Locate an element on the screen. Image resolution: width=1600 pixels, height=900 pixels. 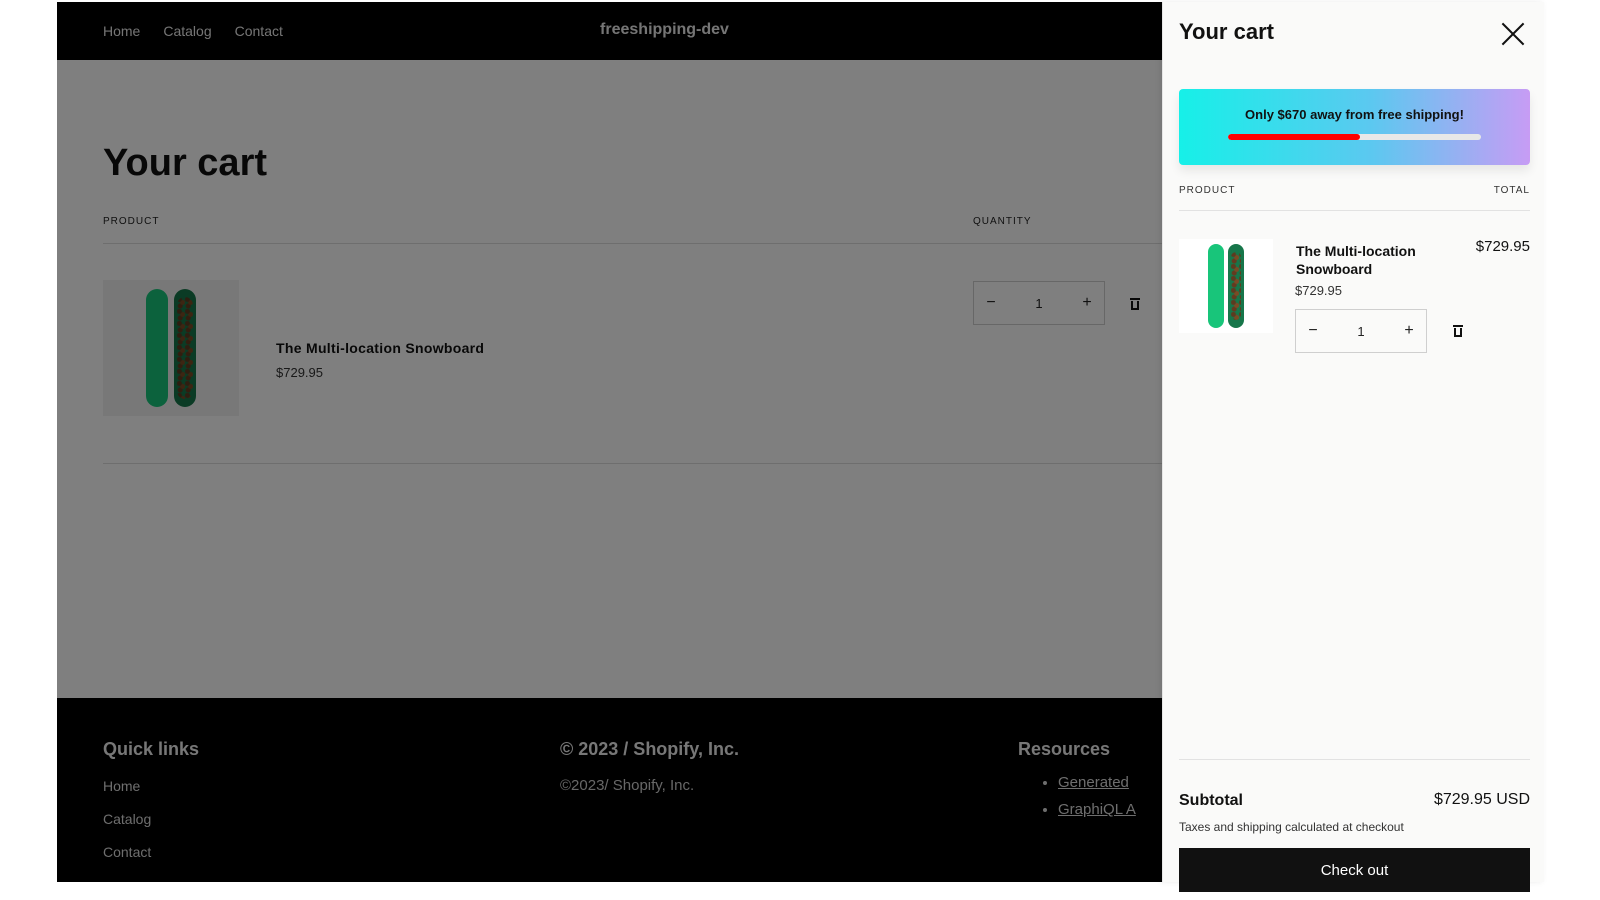
drawer-col-product: PRODUCT is located at coordinates (1207, 190).